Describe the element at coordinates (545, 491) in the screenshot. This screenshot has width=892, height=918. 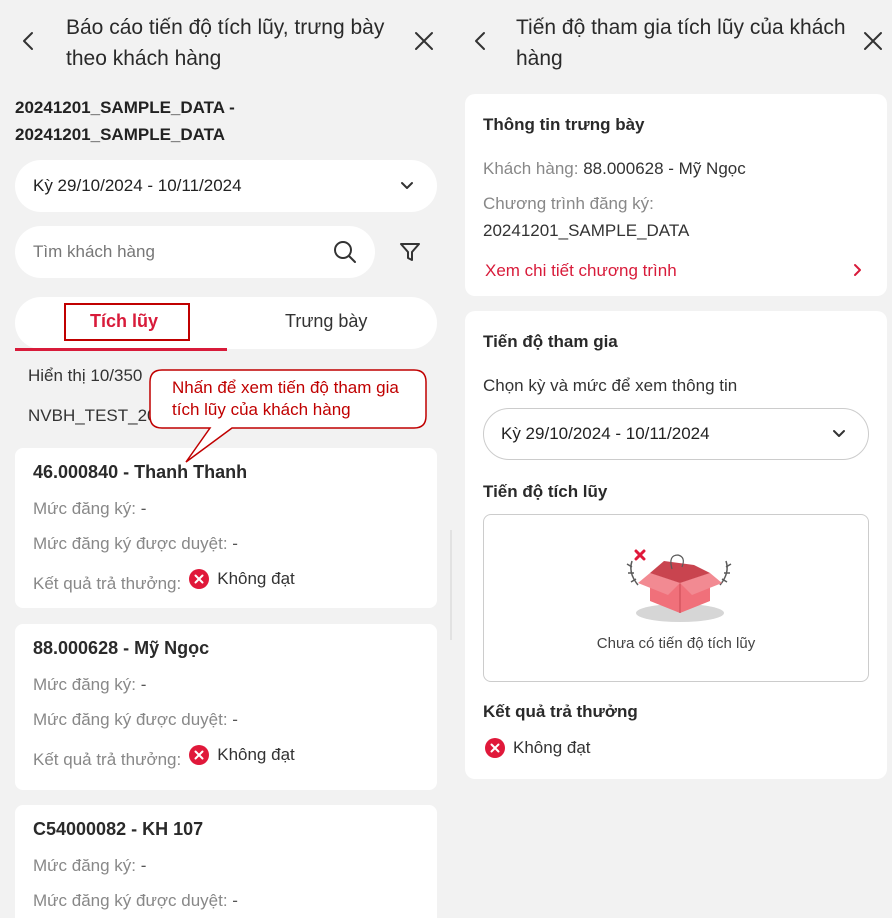
I see `accum-title: Tiến độ tích lũy` at that location.